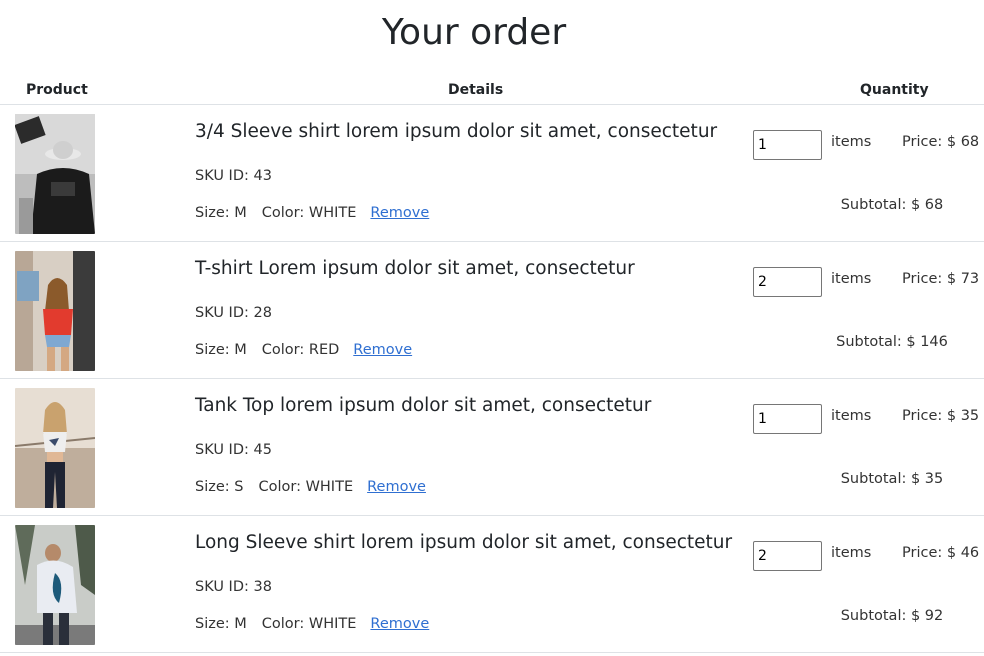 This screenshot has width=984, height=656. Describe the element at coordinates (941, 142) in the screenshot. I see `price-label: Price: $ 68` at that location.